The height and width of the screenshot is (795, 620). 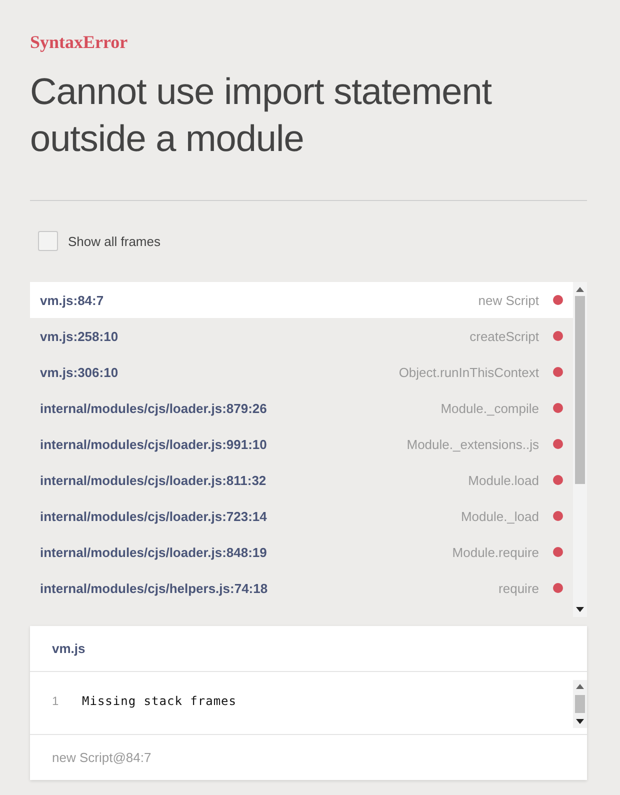 I want to click on stack-frame-row: vm.js:258:10 createScript, so click(x=301, y=336).